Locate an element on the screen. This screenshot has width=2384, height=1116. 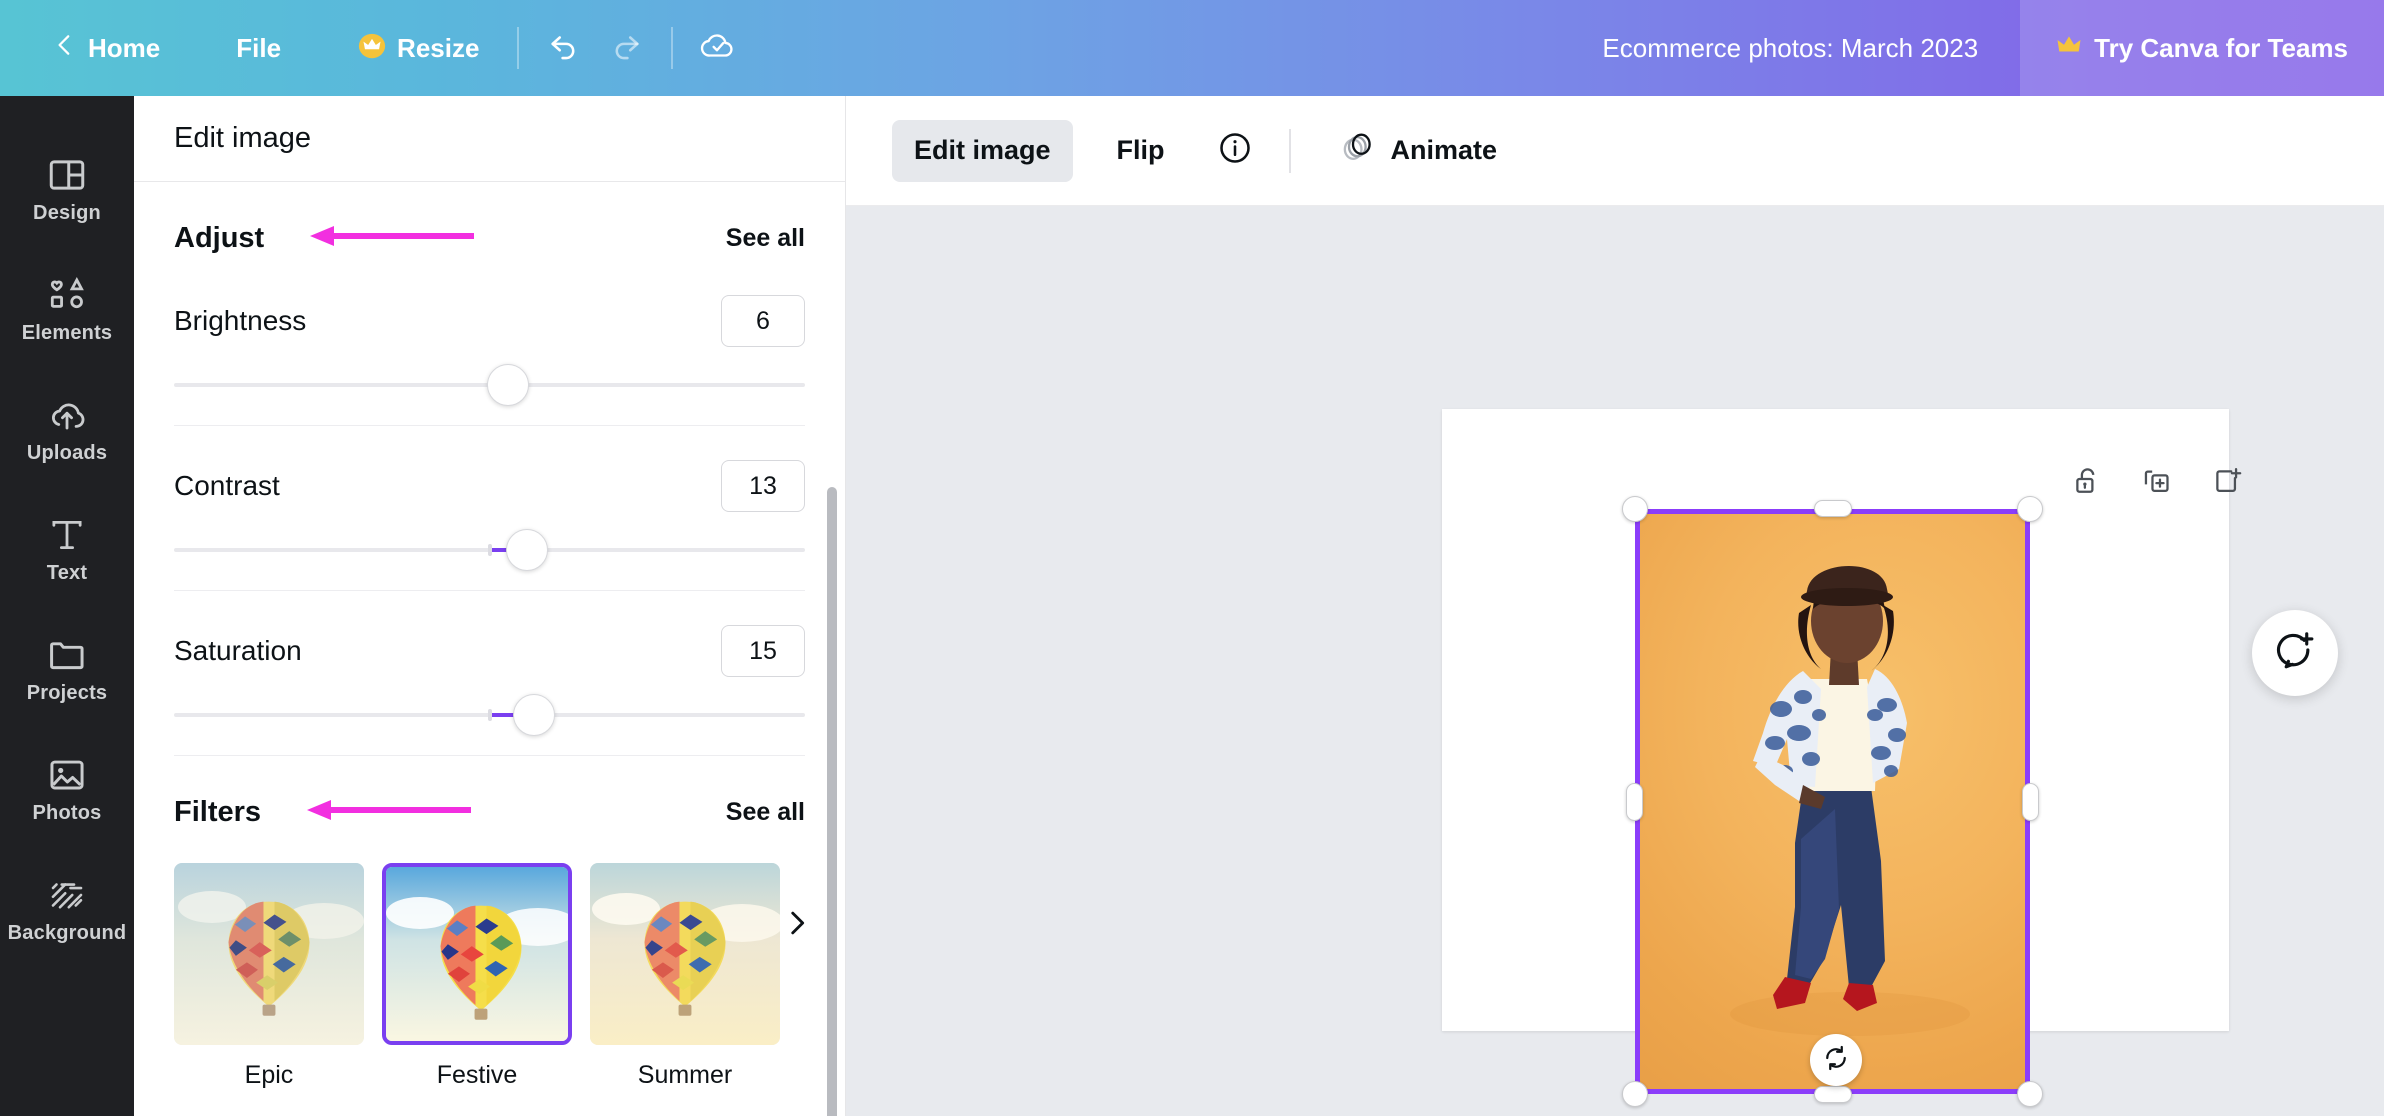
photo-icon is located at coordinates (67, 775).